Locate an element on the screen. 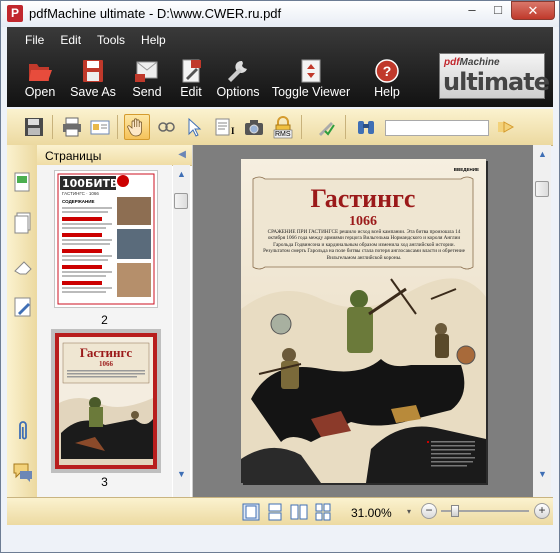 This screenshot has width=560, height=553. save-as-button: Save As is located at coordinates (93, 78).